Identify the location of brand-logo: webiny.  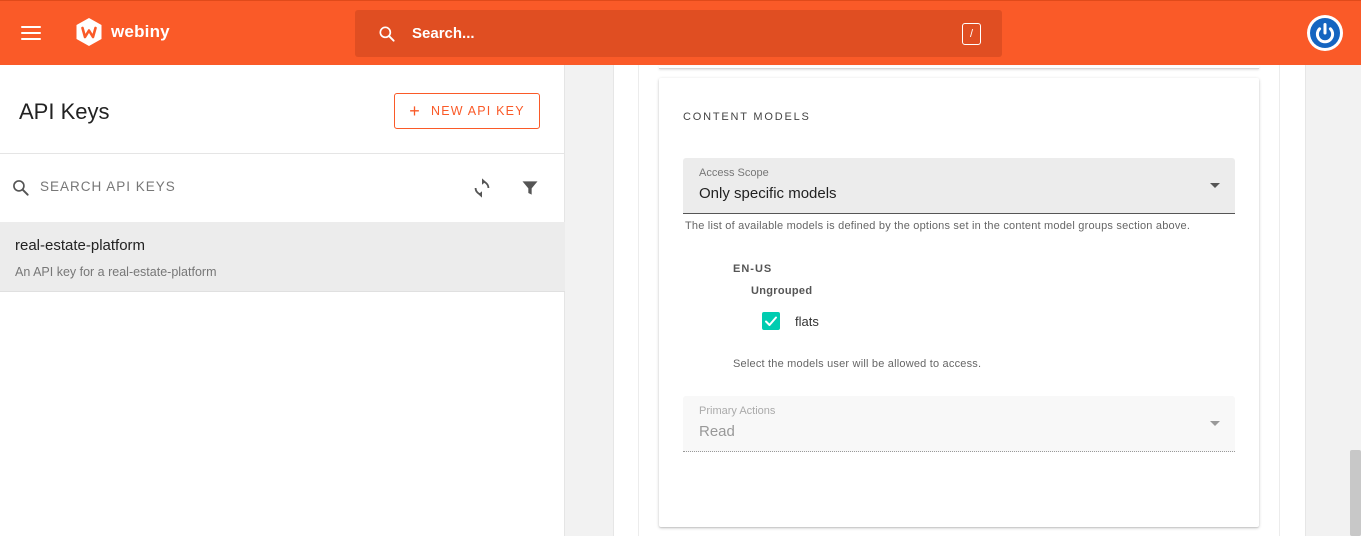
(122, 32).